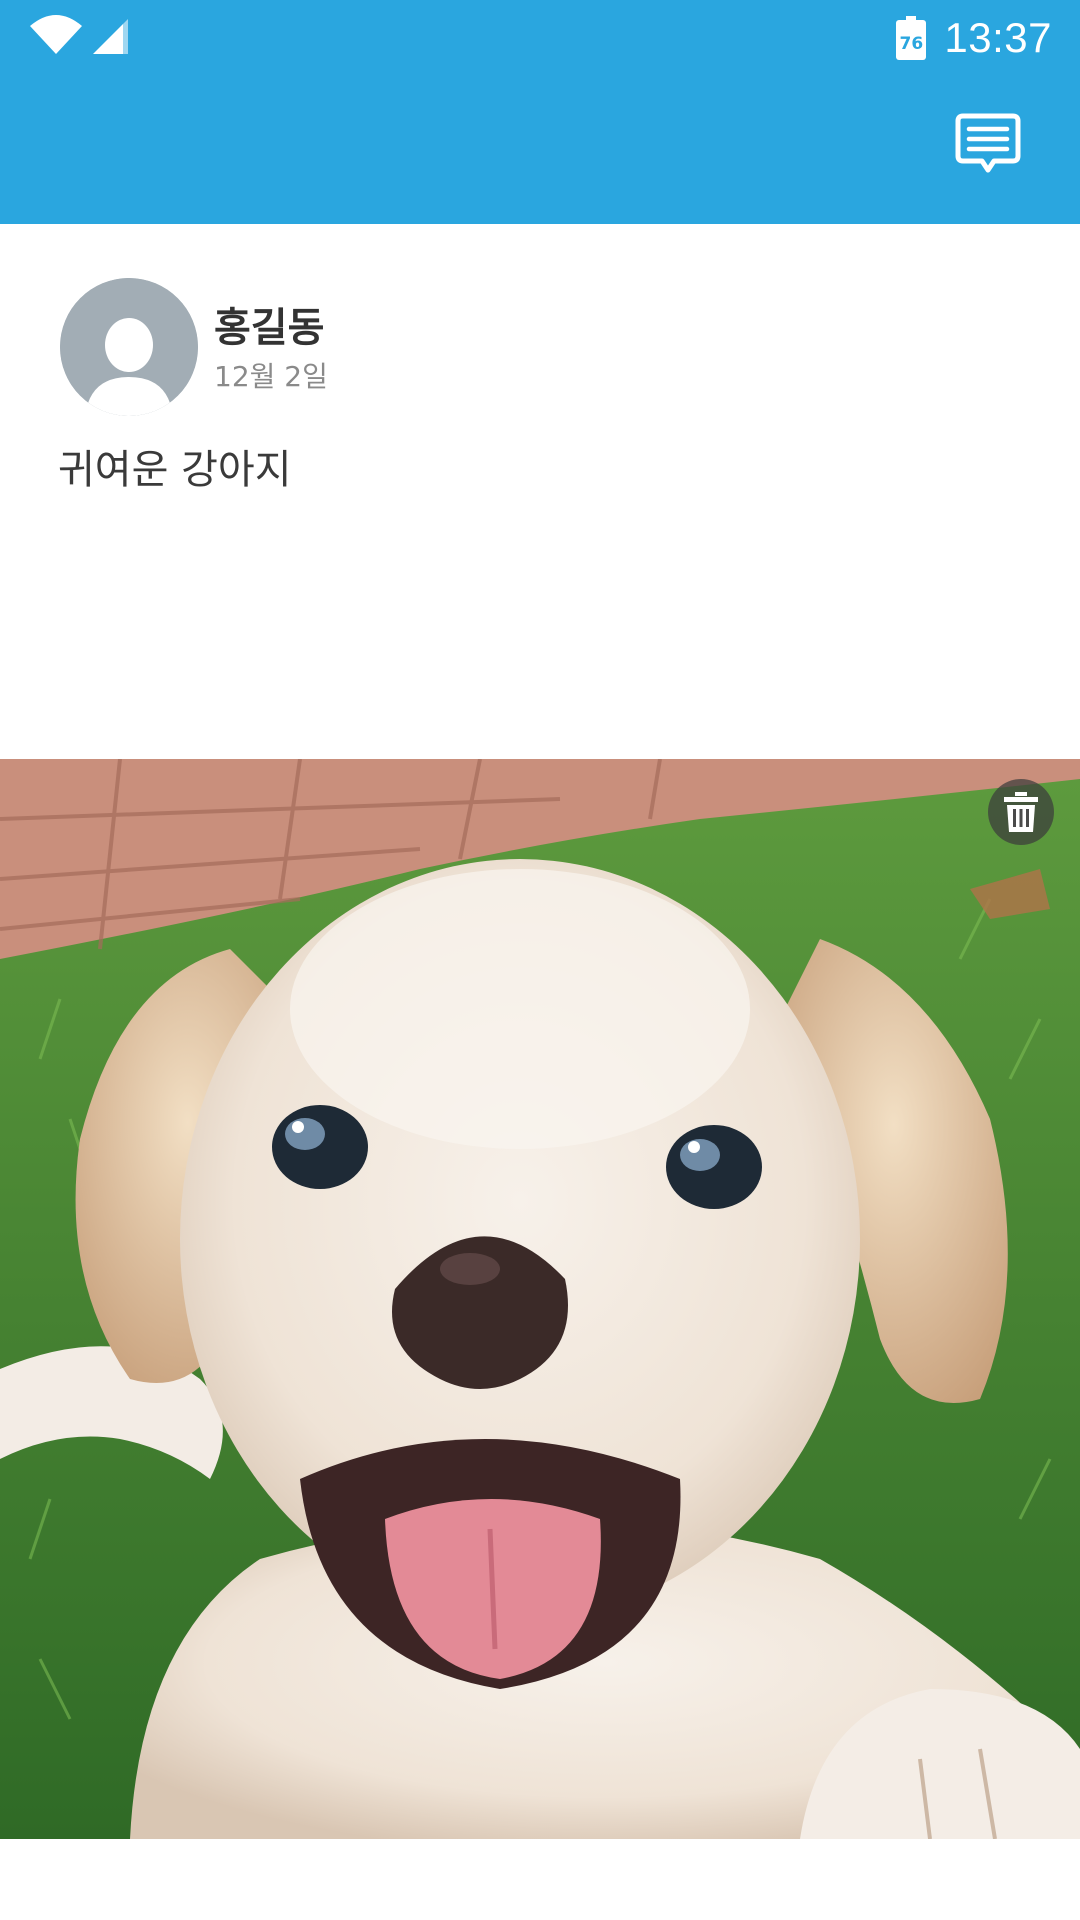  I want to click on cellular-signal-icon, so click(110, 36).